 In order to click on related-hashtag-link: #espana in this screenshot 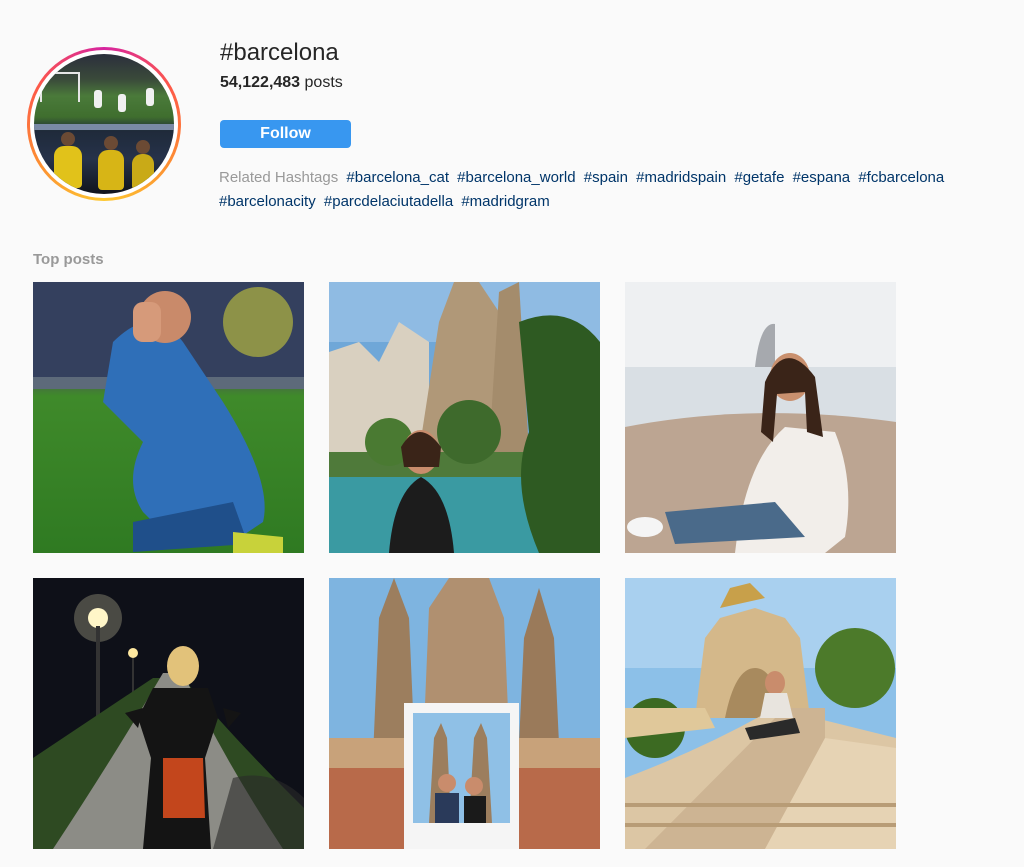, I will do `click(822, 177)`.